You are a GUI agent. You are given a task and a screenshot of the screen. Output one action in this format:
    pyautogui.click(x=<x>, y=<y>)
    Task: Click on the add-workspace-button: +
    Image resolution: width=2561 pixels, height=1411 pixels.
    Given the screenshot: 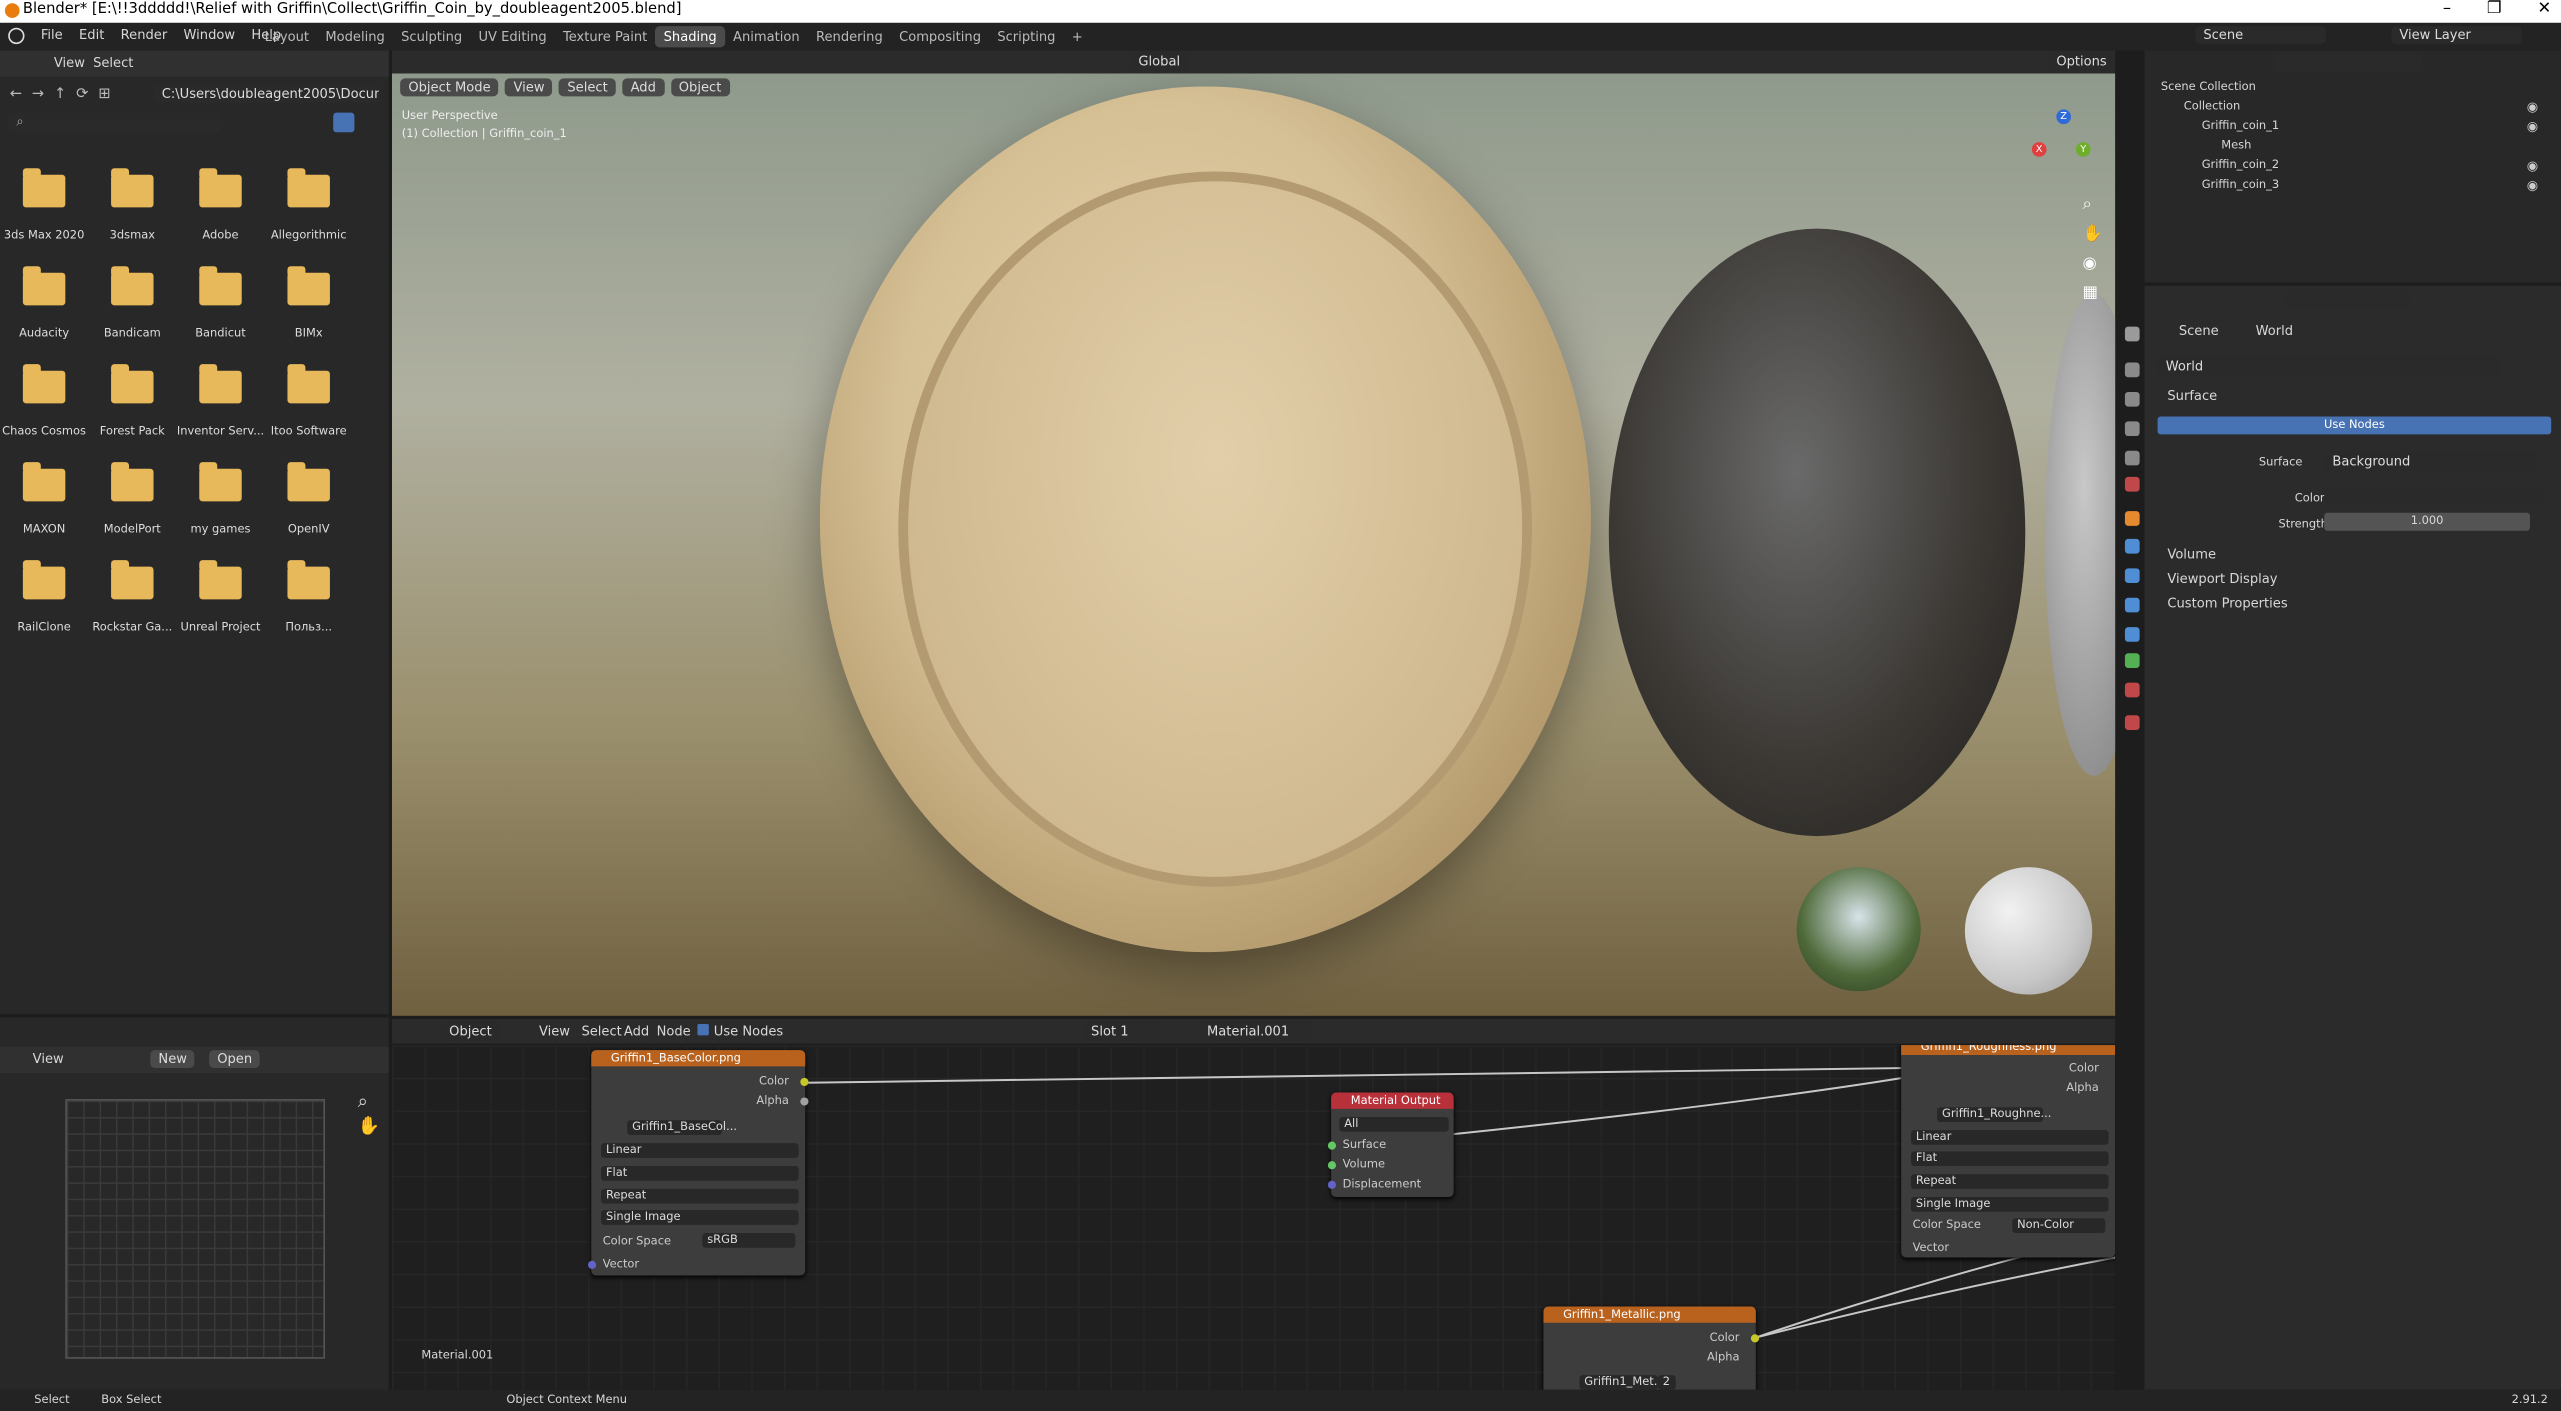 What is the action you would take?
    pyautogui.click(x=1077, y=36)
    